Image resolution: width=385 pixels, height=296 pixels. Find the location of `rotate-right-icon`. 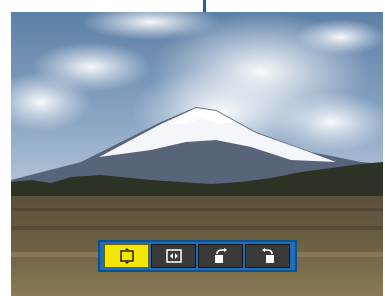

rotate-right-icon is located at coordinates (220, 255).